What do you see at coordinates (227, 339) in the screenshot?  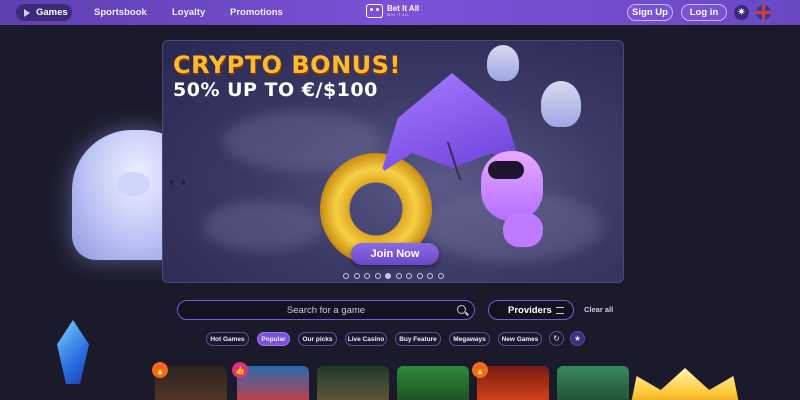 I see `category-chip-hot-games: Hot Games` at bounding box center [227, 339].